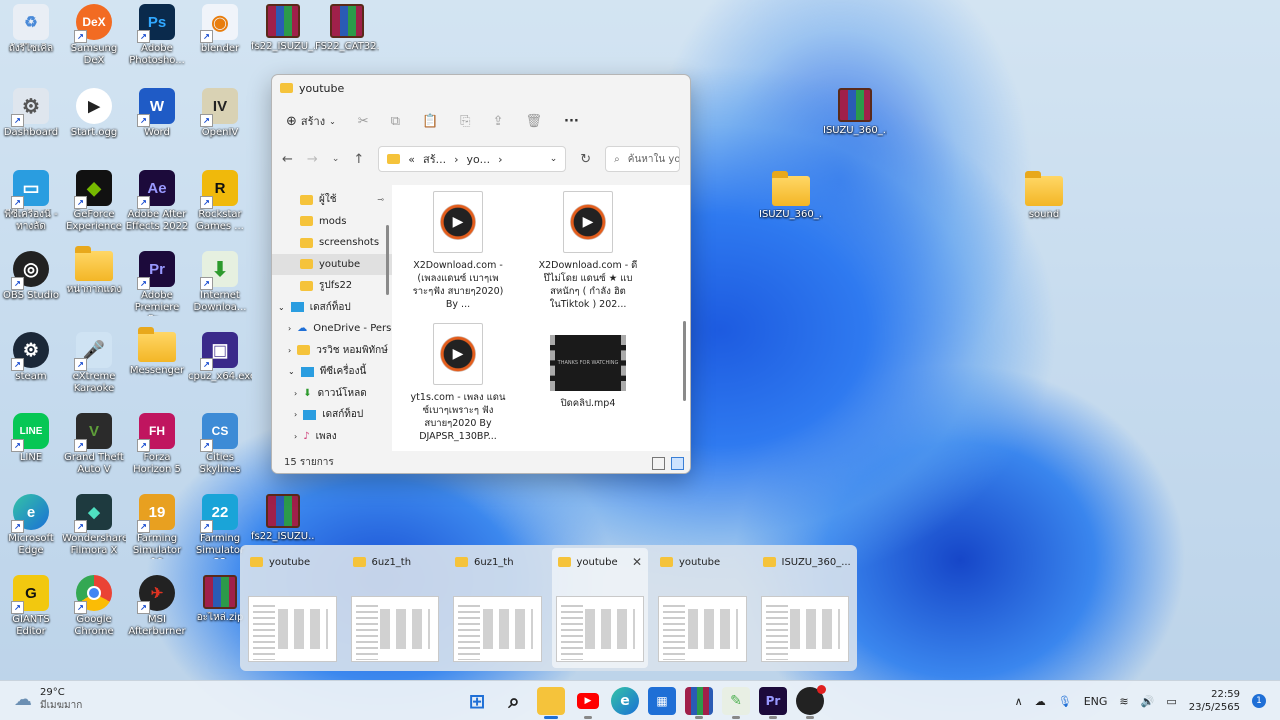  Describe the element at coordinates (94, 606) in the screenshot. I see `chrome-shortcut: Google Chrome` at that location.